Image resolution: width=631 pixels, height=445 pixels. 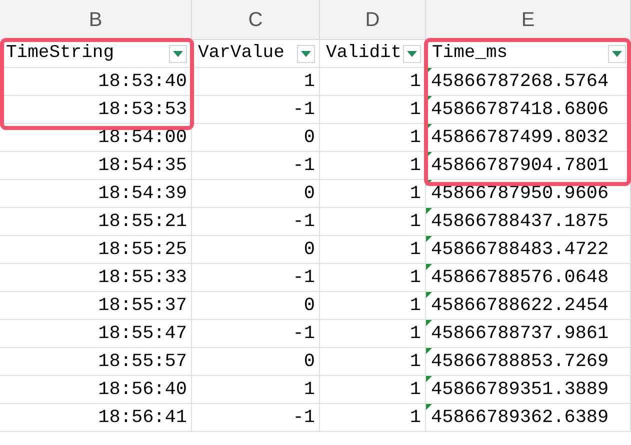 I want to click on table-cell-text: 45866788576.0648, so click(x=520, y=278).